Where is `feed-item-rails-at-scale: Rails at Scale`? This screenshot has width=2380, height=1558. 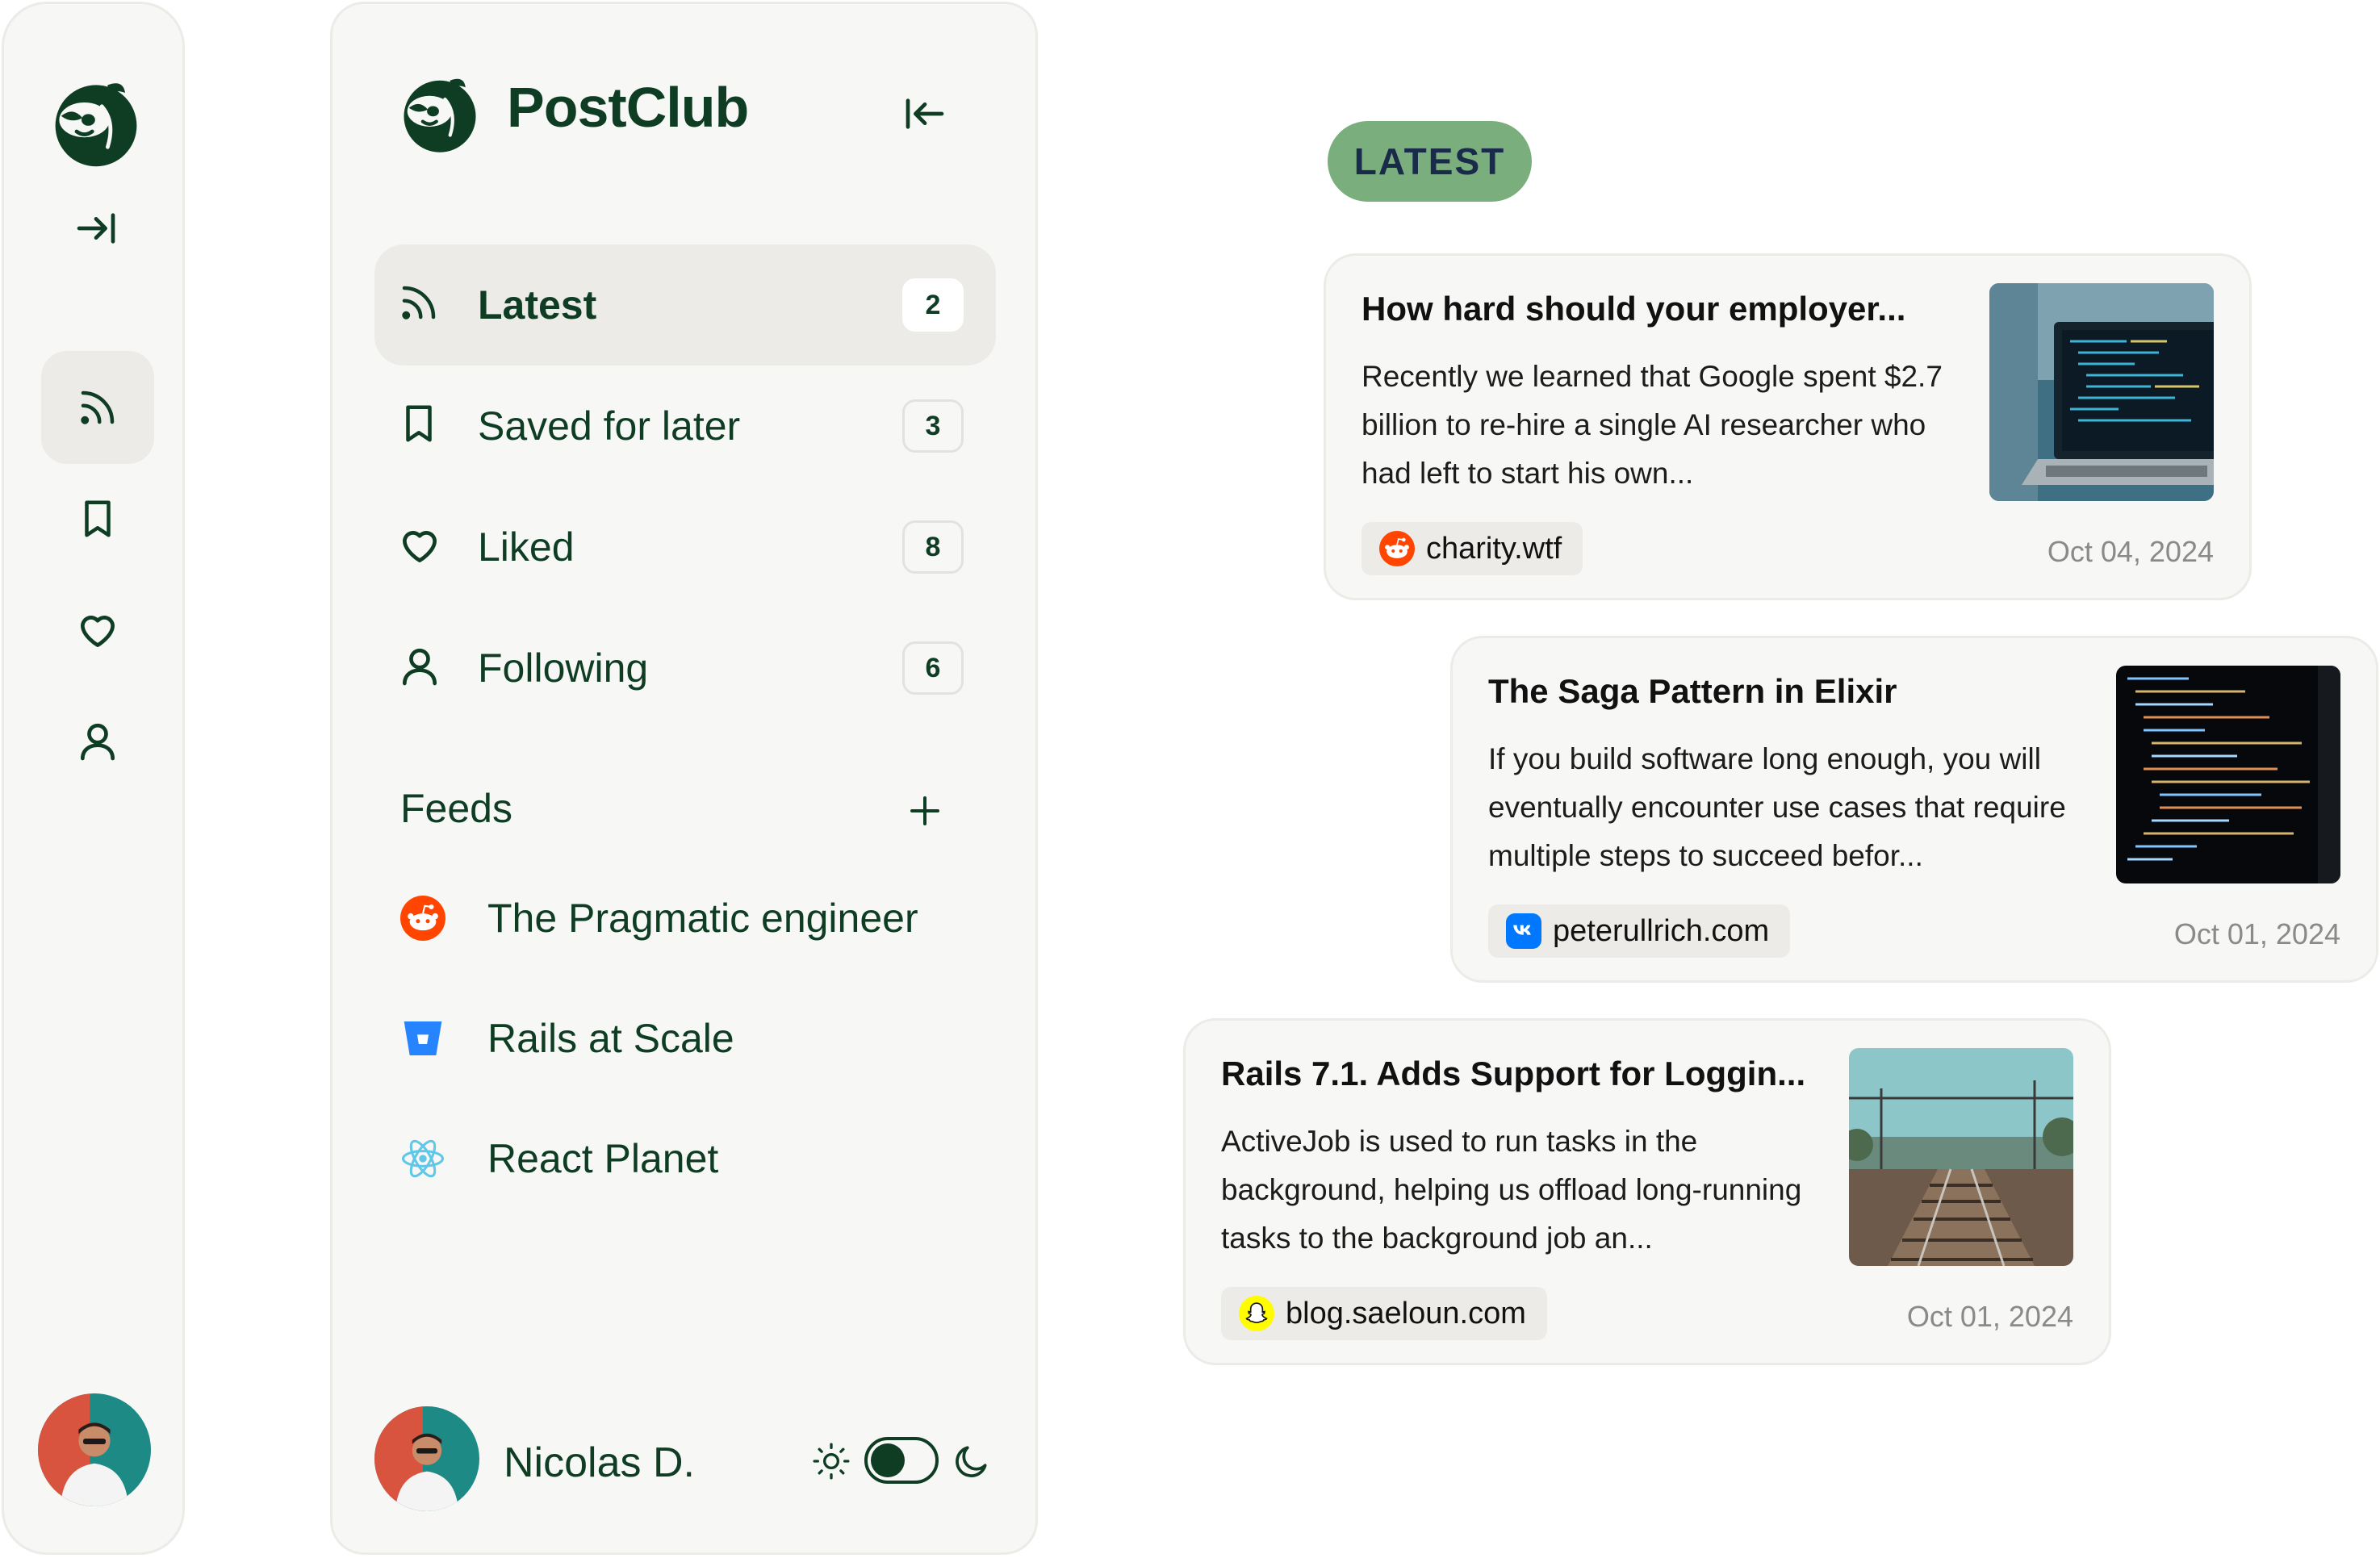
feed-item-rails-at-scale: Rails at Scale is located at coordinates (690, 1038).